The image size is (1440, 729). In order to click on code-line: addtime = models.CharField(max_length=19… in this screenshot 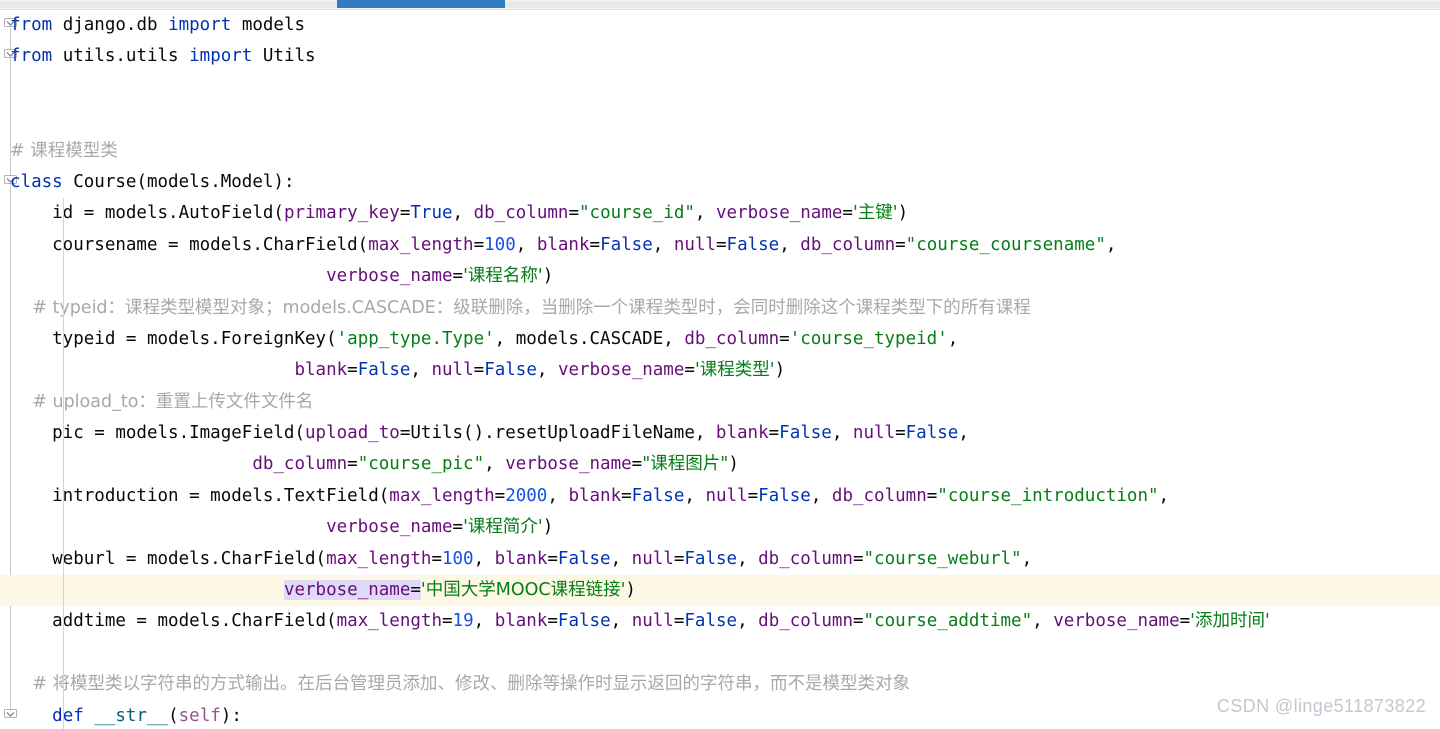, I will do `click(720, 622)`.